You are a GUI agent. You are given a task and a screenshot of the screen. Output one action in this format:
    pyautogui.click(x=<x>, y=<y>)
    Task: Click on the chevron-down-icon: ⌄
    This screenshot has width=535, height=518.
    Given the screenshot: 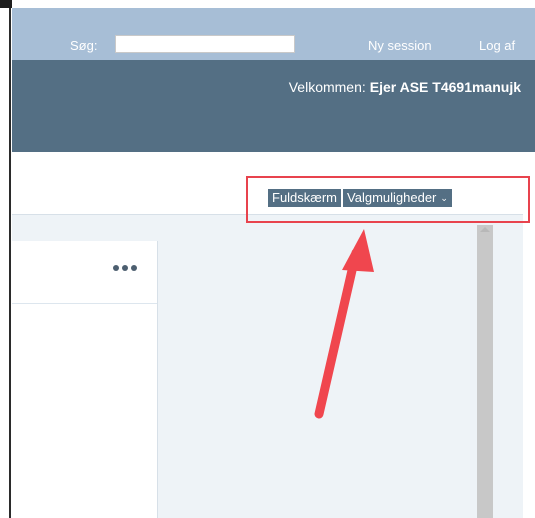 What is the action you would take?
    pyautogui.click(x=444, y=198)
    